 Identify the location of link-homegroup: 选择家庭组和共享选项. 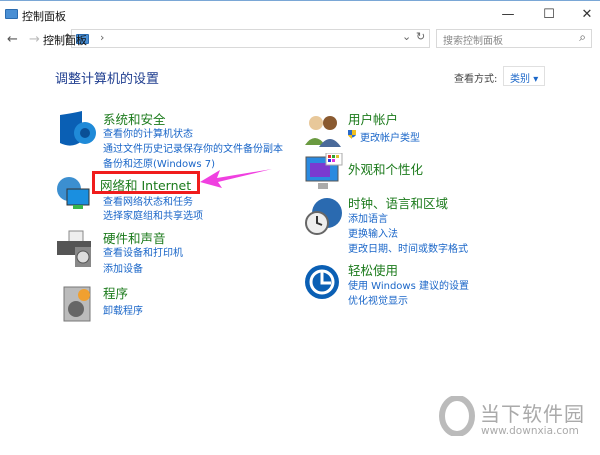
(153, 214).